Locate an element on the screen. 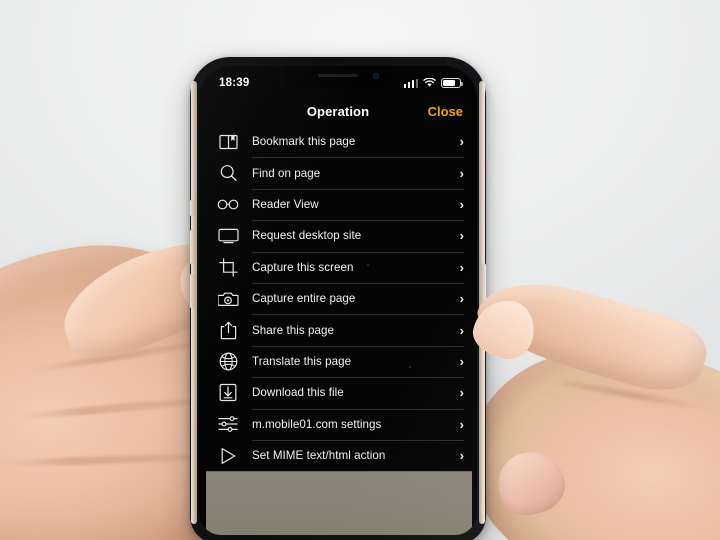 This screenshot has width=720, height=540. menu-item-share-this-page: Share this page › is located at coordinates (338, 329).